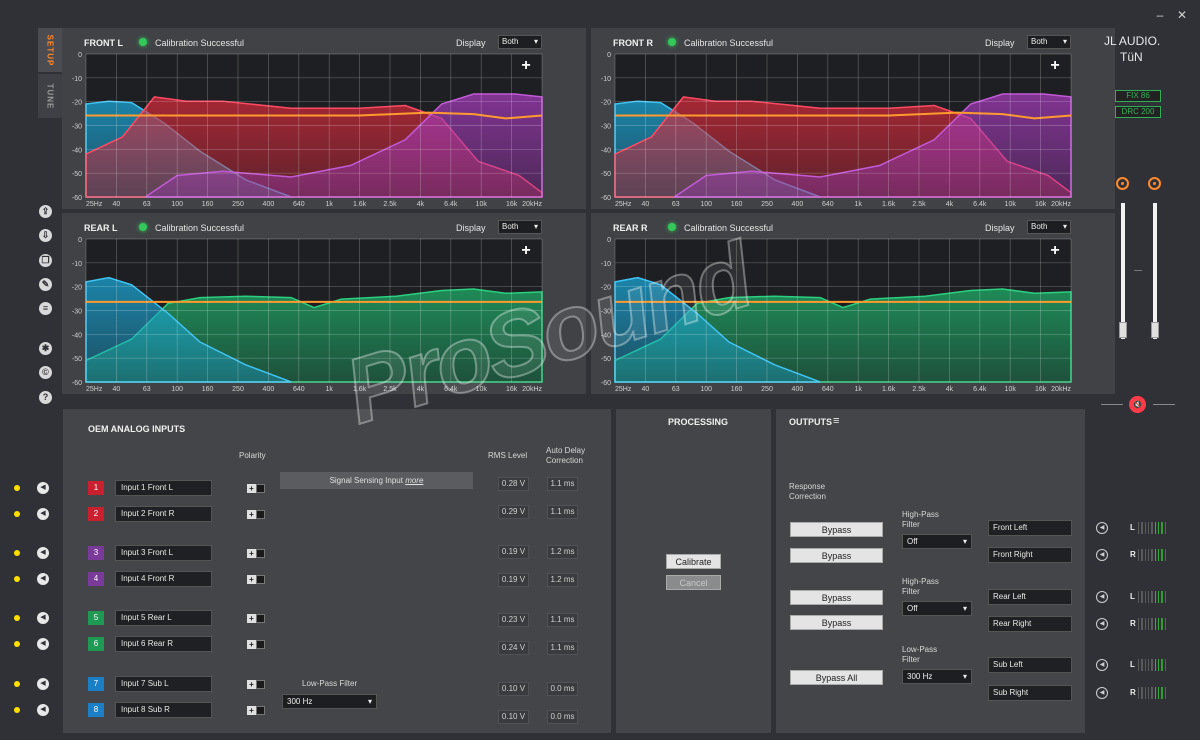  What do you see at coordinates (45, 211) in the screenshot?
I see `upload-icon: ⇪` at bounding box center [45, 211].